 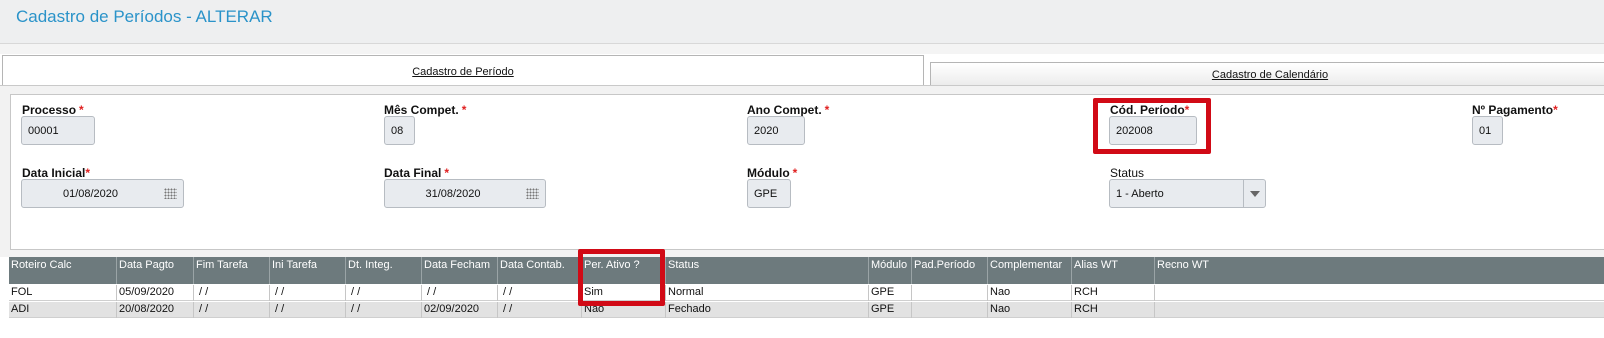 What do you see at coordinates (1515, 110) in the screenshot?
I see `n-pagamento-label: Nº Pagamento*` at bounding box center [1515, 110].